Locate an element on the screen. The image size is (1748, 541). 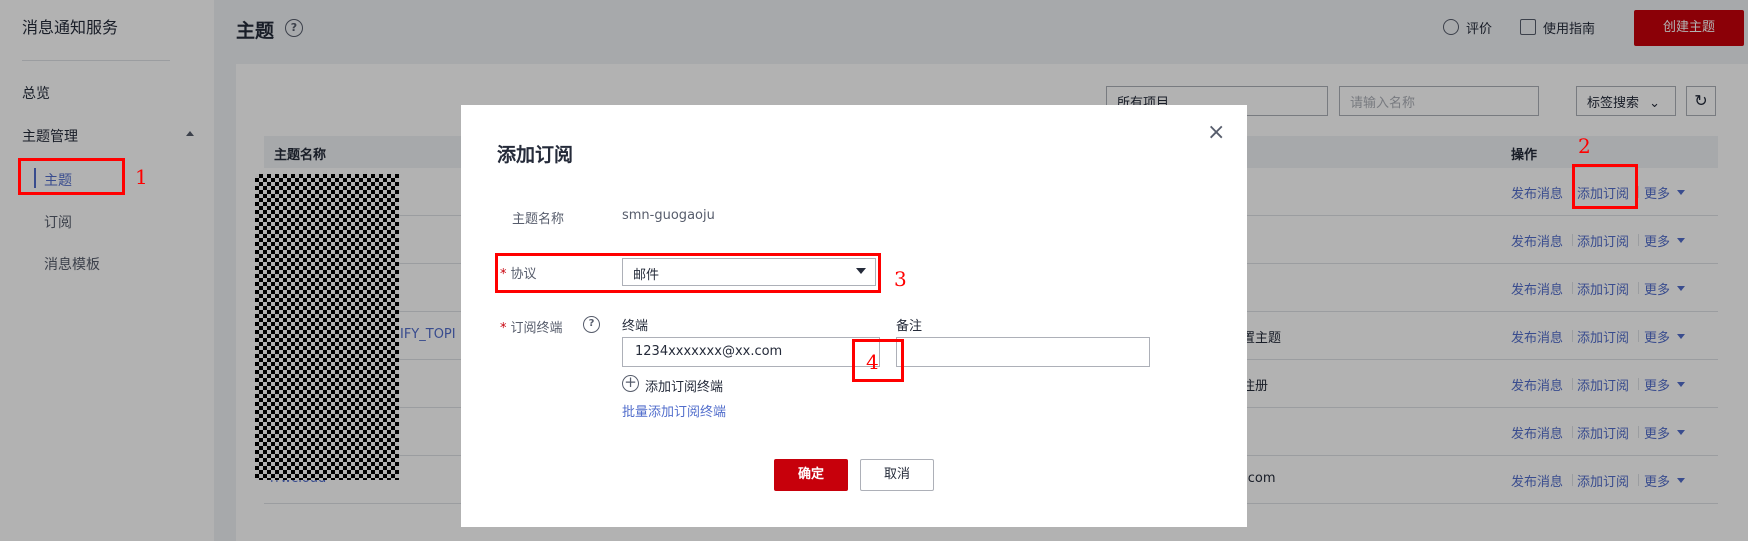
batch-add-endpoint-link: 批量添加订阅终端 is located at coordinates (674, 410).